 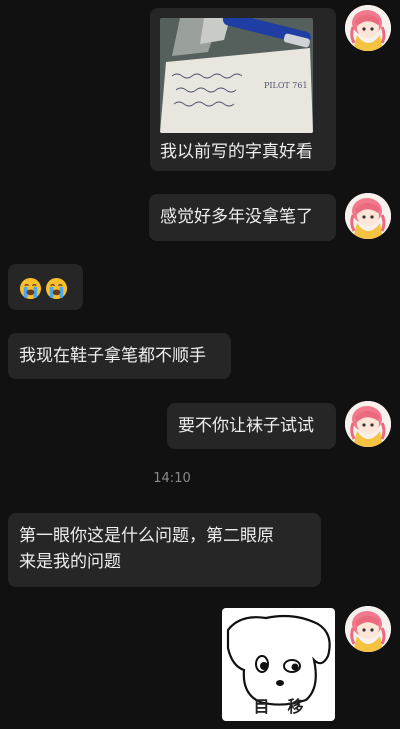 I want to click on message-bubble-incoming: 第一眼你这是什么问题，第二眼原 来是我的问题, so click(x=164, y=550).